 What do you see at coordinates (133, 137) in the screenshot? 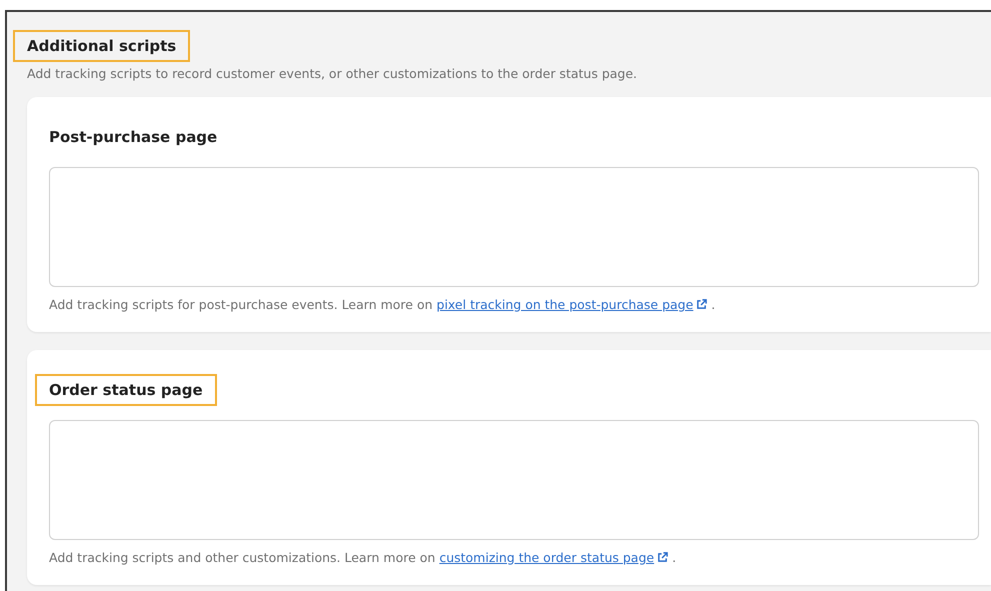
I see `card-title: Post-purchase page` at bounding box center [133, 137].